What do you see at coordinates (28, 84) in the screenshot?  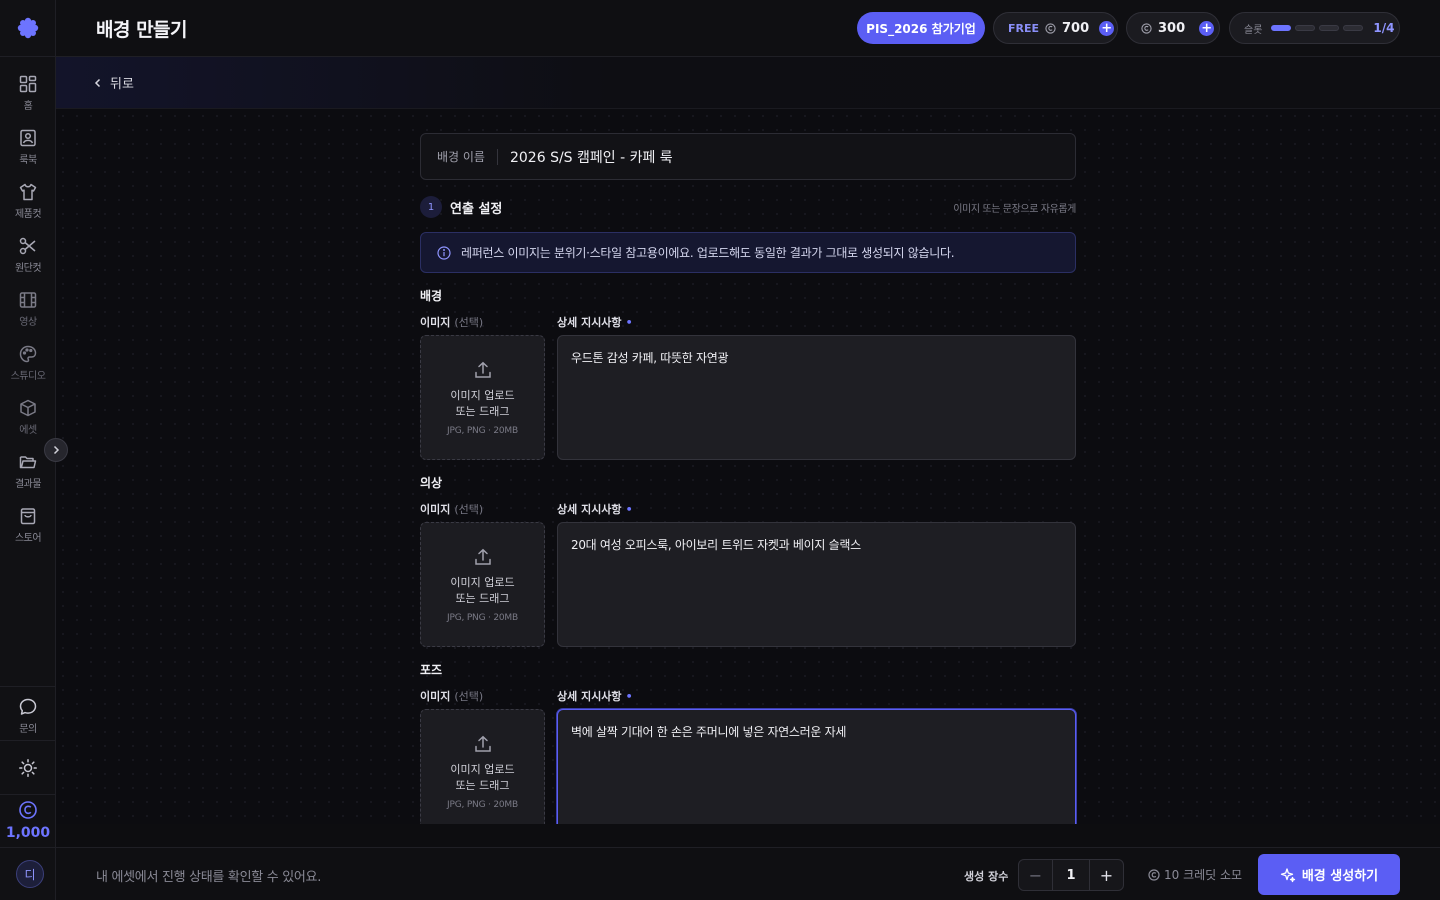 I see `grid-icon` at bounding box center [28, 84].